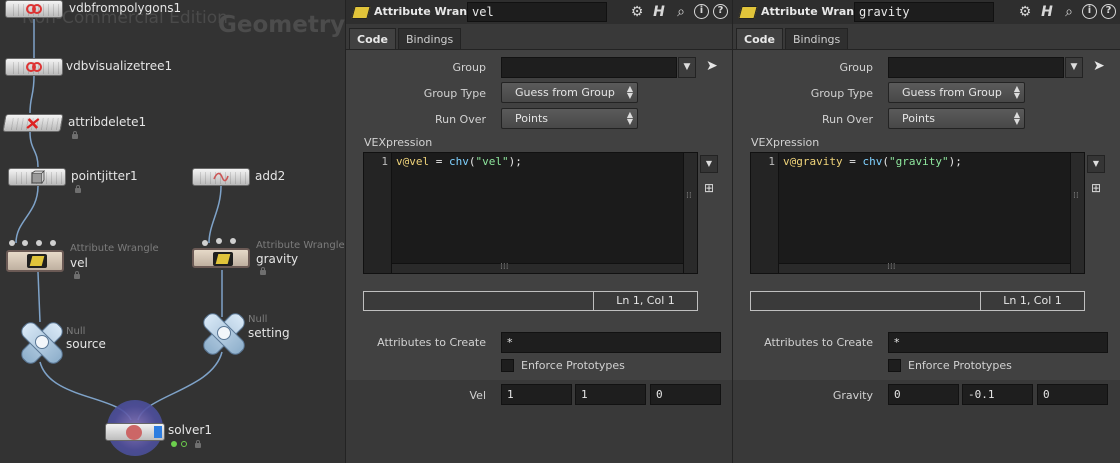 This screenshot has height=463, width=1120. I want to click on node-name-field: gravity, so click(924, 12).